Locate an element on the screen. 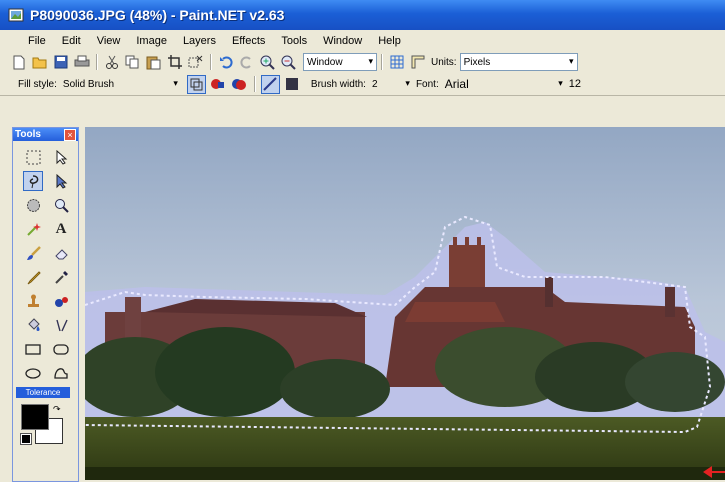 The width and height of the screenshot is (725, 482). paste-icon is located at coordinates (153, 62).